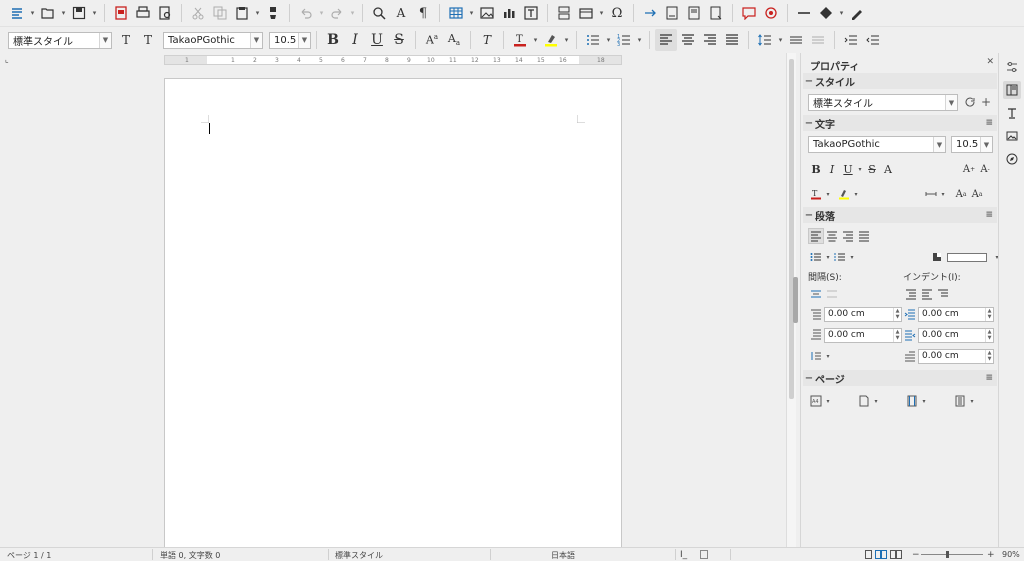  I want to click on insert-mode-icon: I_, so click(683, 555).